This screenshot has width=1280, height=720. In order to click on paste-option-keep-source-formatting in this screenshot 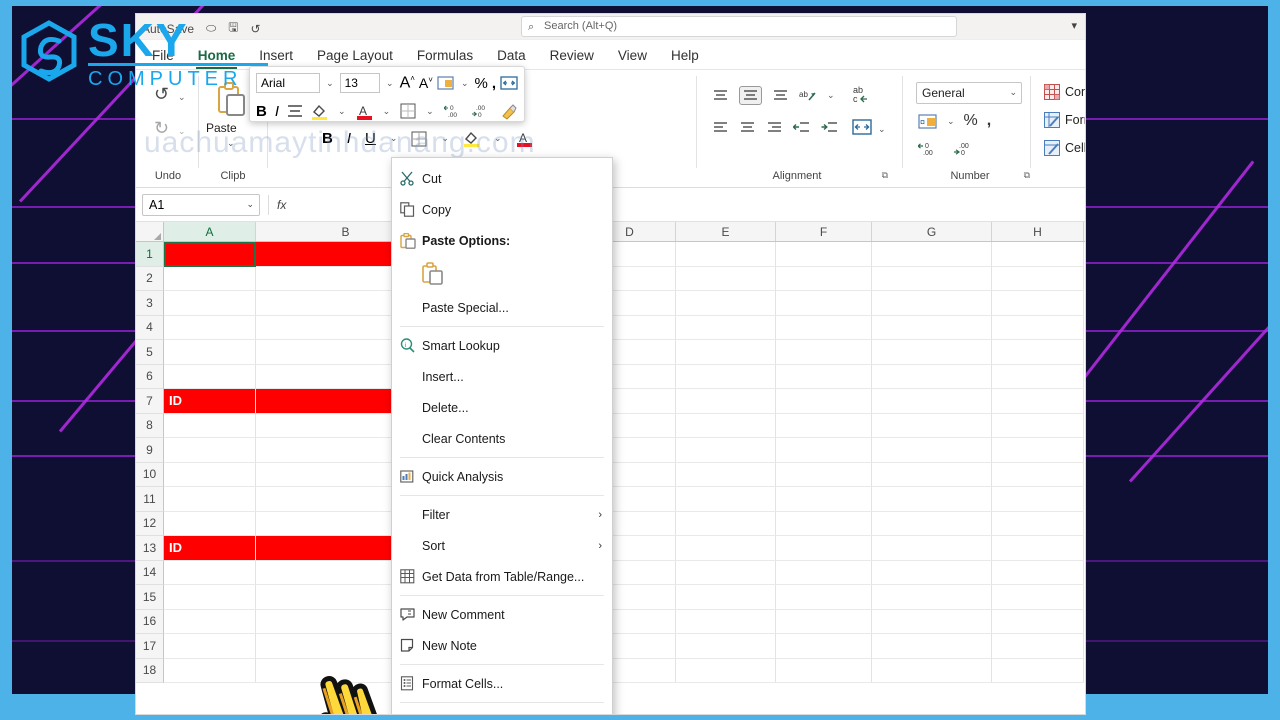, I will do `click(502, 274)`.